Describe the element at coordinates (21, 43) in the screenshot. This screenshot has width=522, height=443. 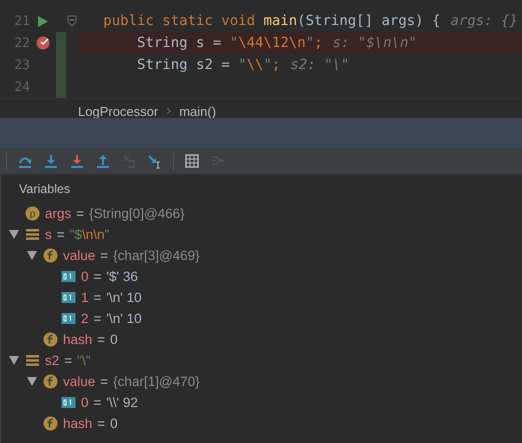
I see `line-number: 22` at that location.